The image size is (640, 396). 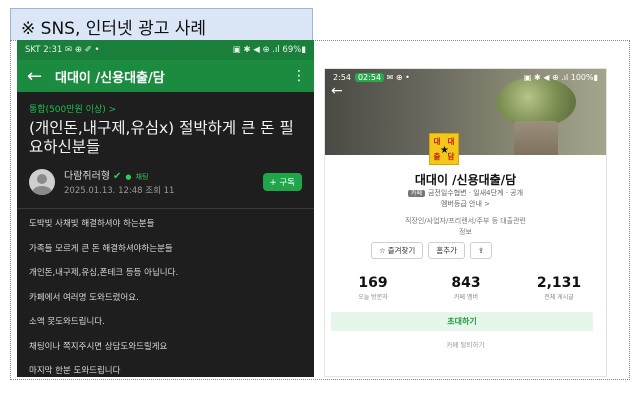 I want to click on status-bar-left: 2:54 02:54 ✉ ⊕ •, so click(x=371, y=77).